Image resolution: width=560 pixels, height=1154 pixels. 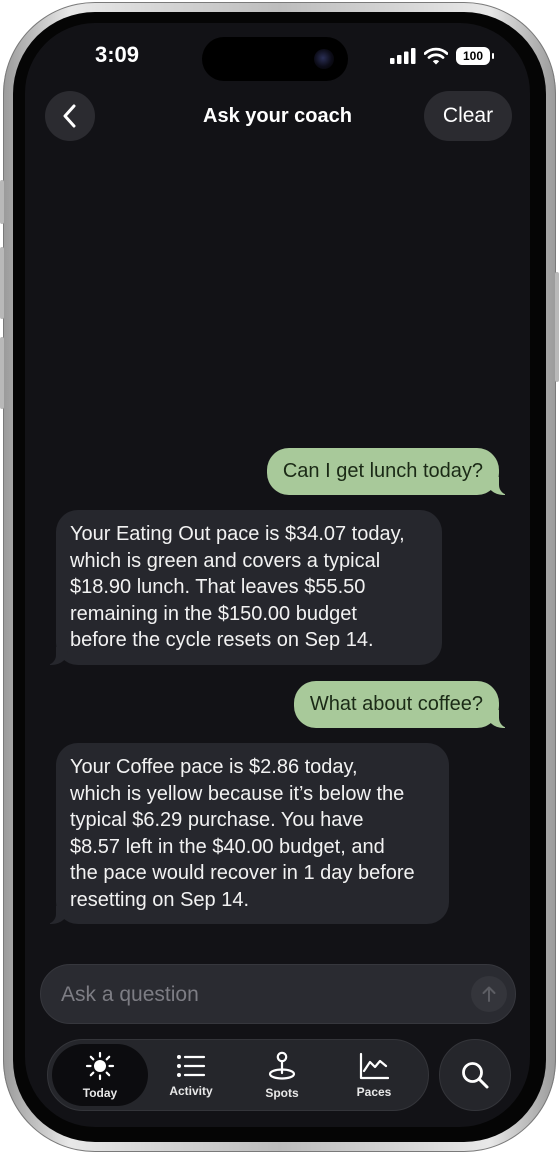 What do you see at coordinates (218, 587) in the screenshot?
I see `message-line: $18.90 lunch. That leaves $55.50` at bounding box center [218, 587].